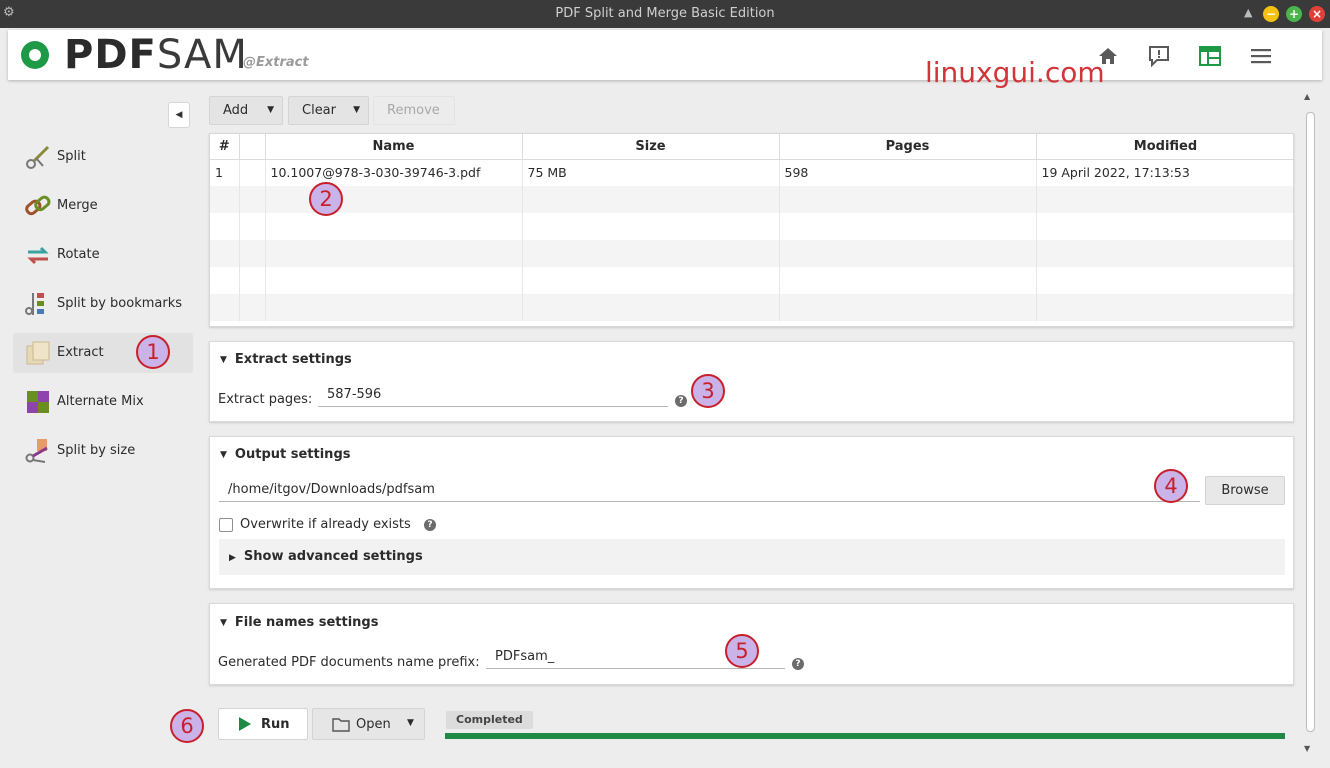 This screenshot has height=768, width=1330. What do you see at coordinates (103, 206) in the screenshot?
I see `sidebar-item-merge: Merge` at bounding box center [103, 206].